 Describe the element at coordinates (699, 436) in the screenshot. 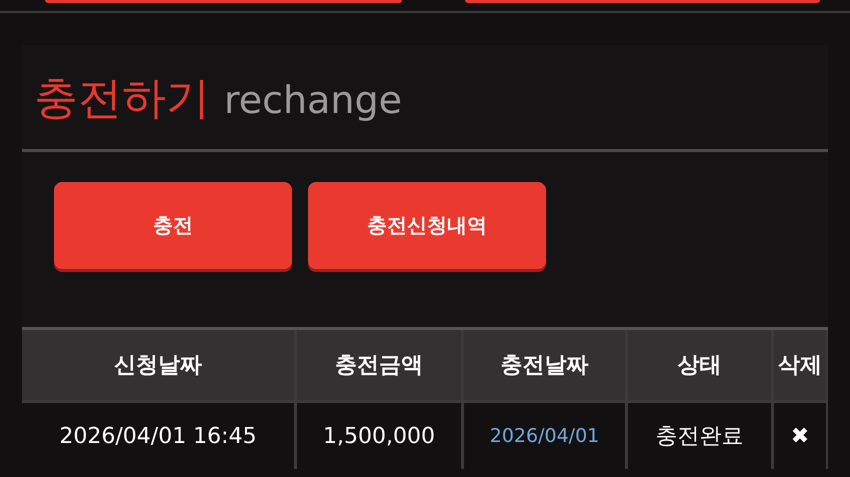

I see `table-cell: 충전완료` at that location.